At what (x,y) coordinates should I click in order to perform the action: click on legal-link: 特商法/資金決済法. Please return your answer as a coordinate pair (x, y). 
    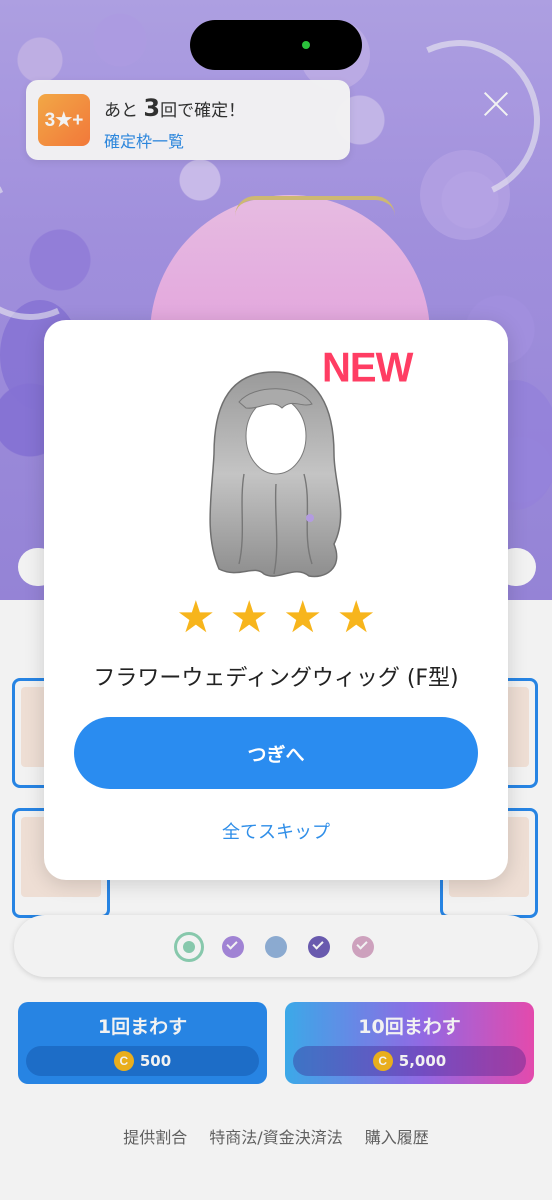
    Looking at the image, I should click on (275, 1136).